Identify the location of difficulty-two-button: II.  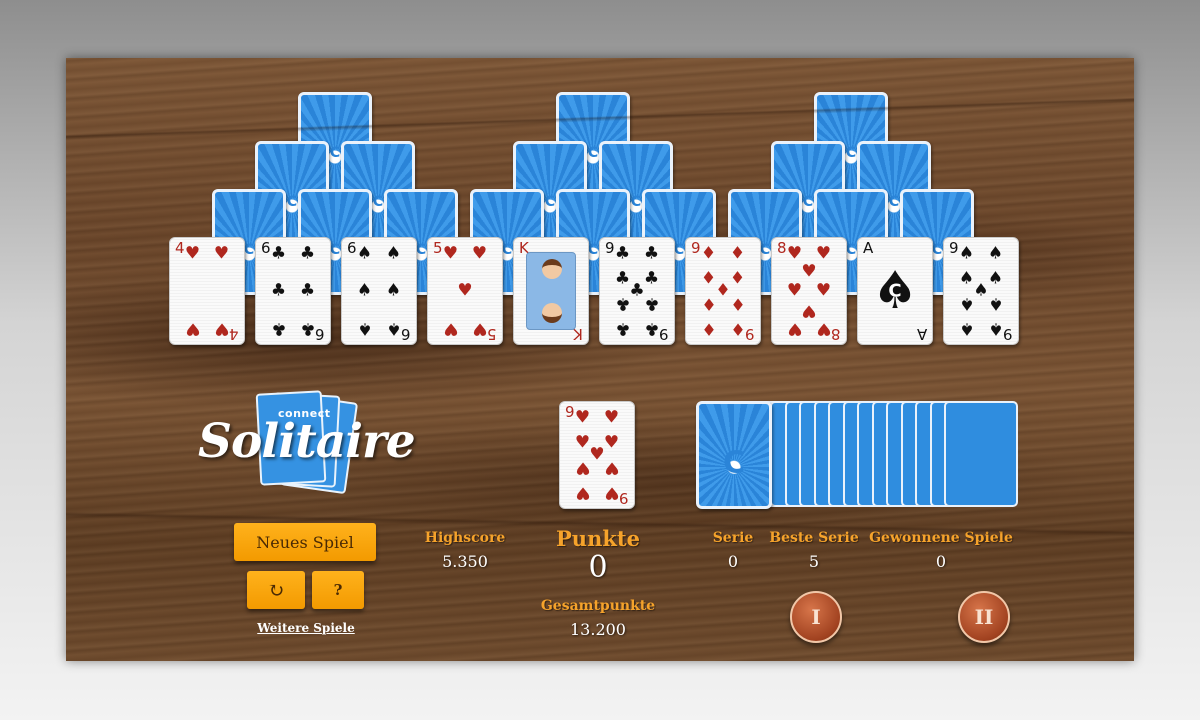
(984, 617).